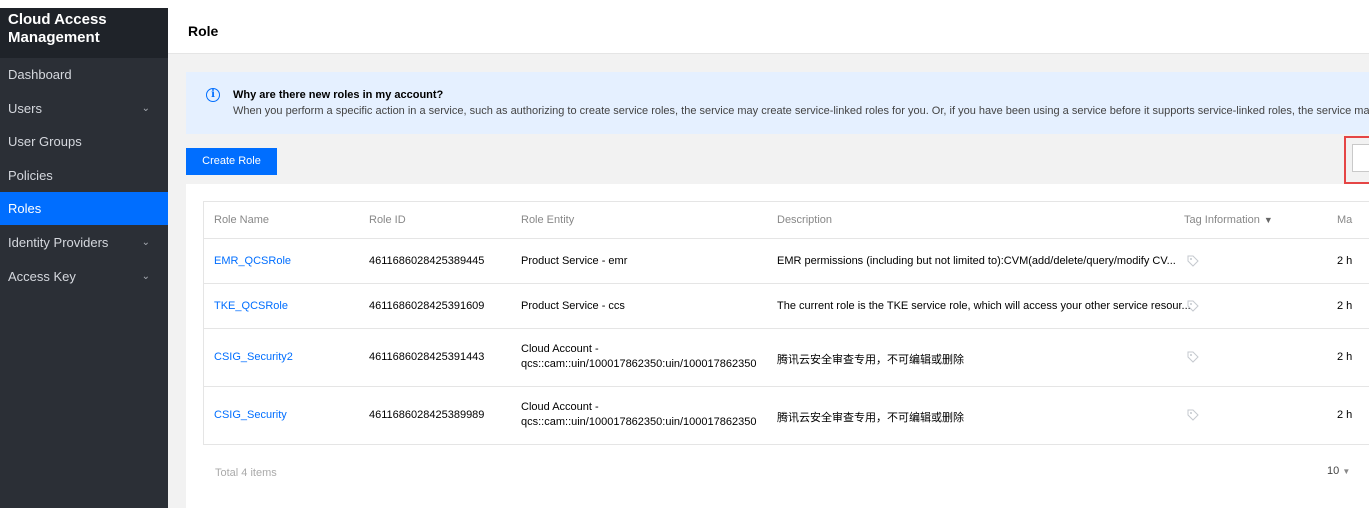 This screenshot has height=508, width=1369. I want to click on app-title: Cloud Access Management, so click(84, 33).